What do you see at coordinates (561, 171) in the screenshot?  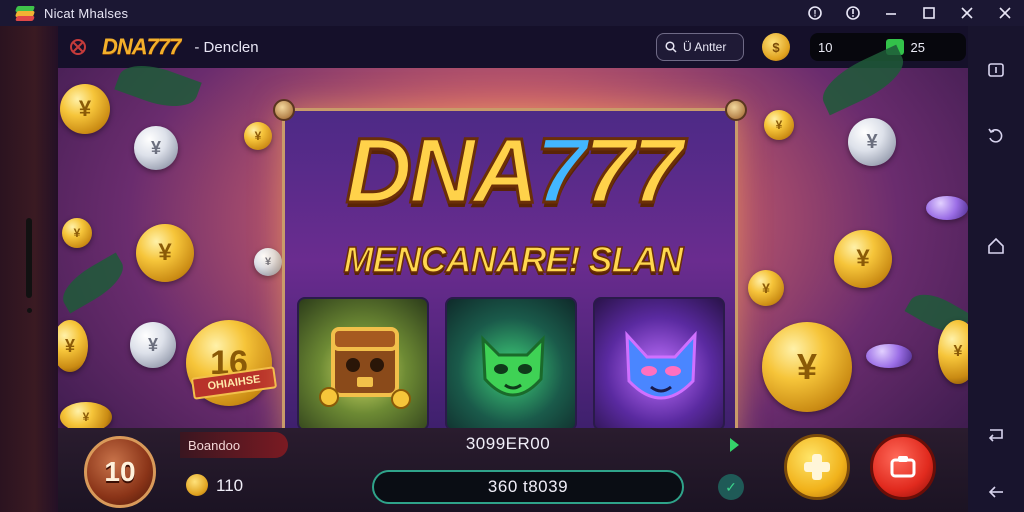 I see `logo-part-seven: 7` at bounding box center [561, 171].